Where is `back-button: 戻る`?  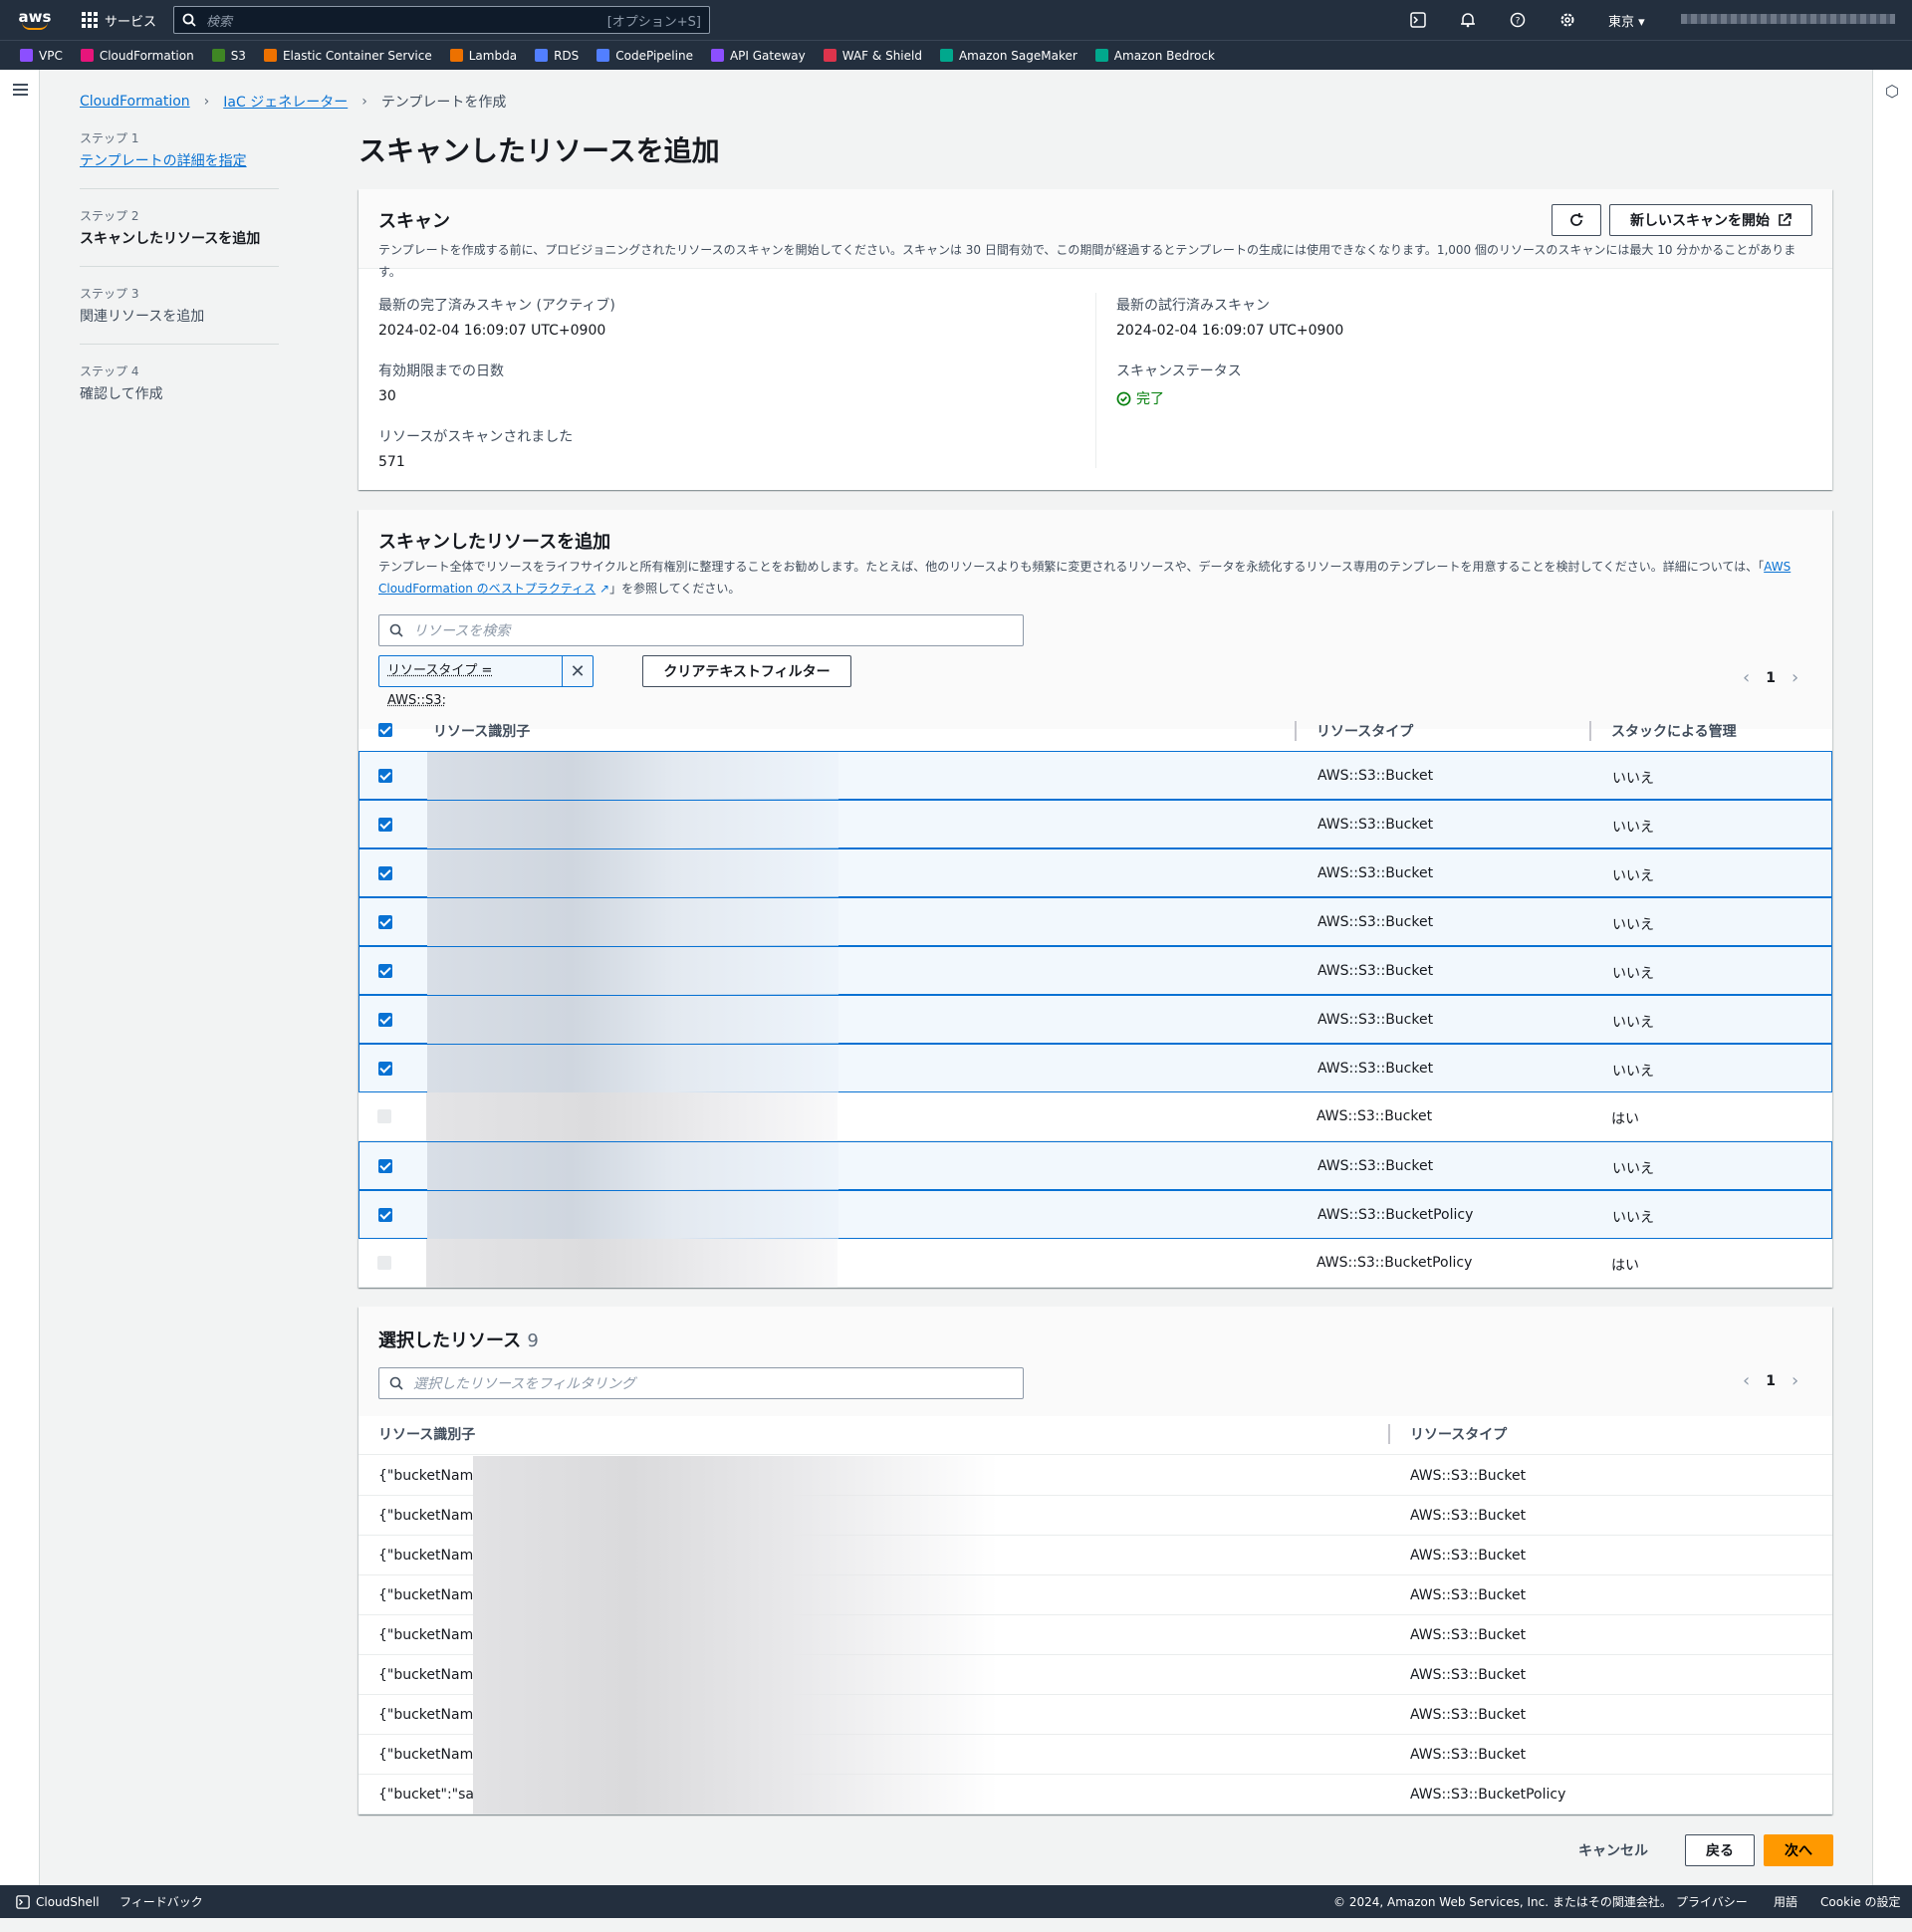
back-button: 戻る is located at coordinates (1720, 1850).